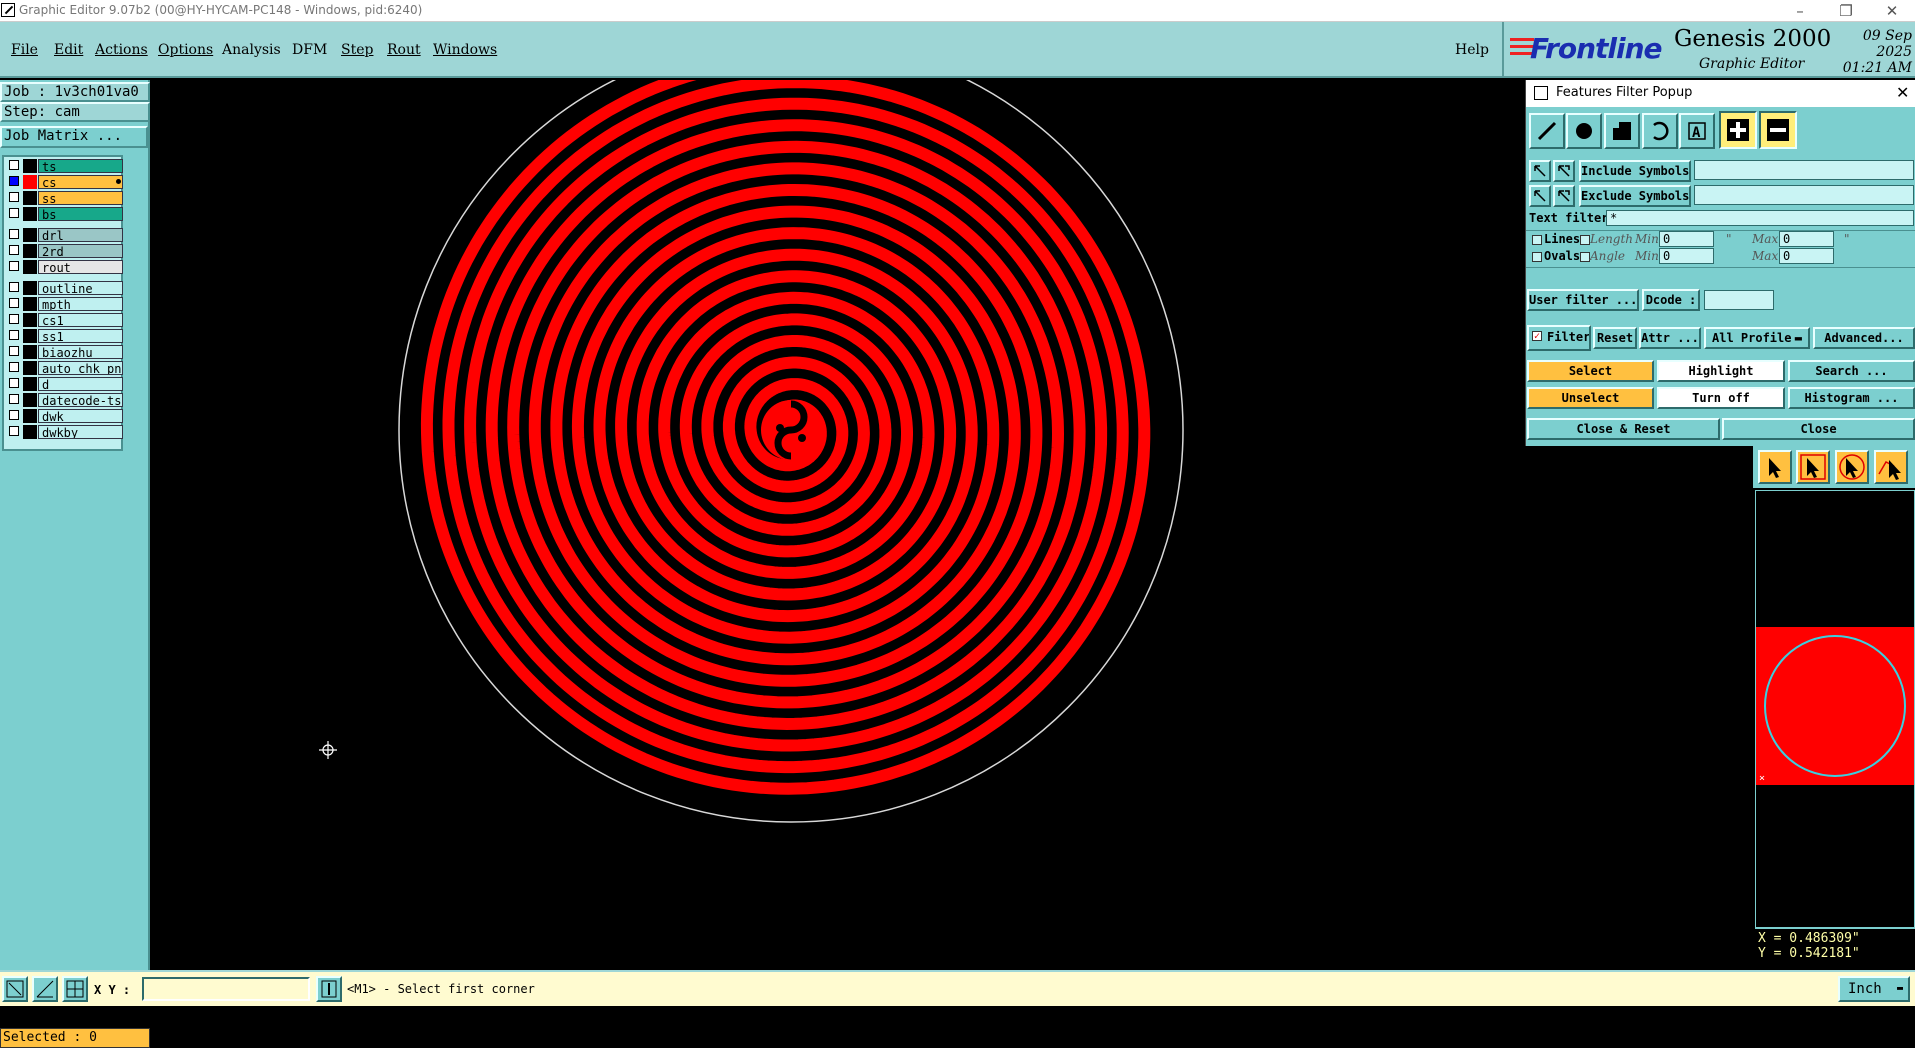 The image size is (1915, 1048). Describe the element at coordinates (1585, 257) in the screenshot. I see `angle-checkbox` at that location.